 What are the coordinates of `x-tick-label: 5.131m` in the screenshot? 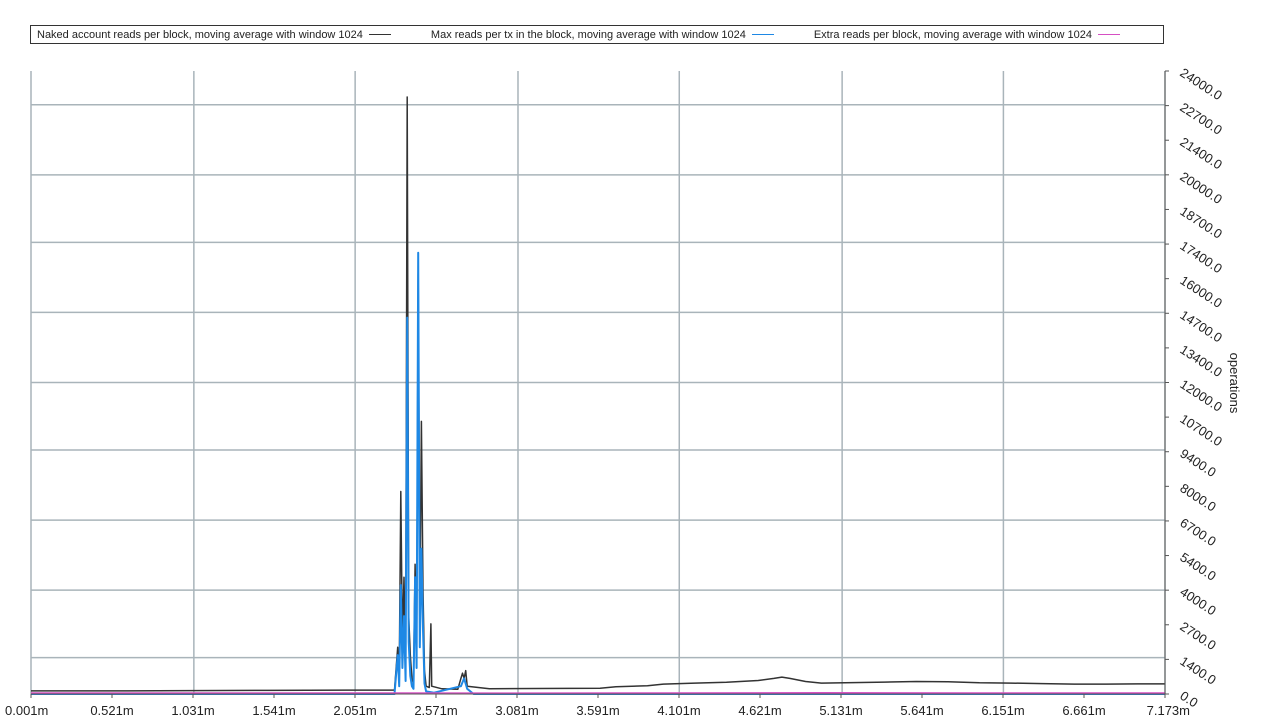 It's located at (840, 710).